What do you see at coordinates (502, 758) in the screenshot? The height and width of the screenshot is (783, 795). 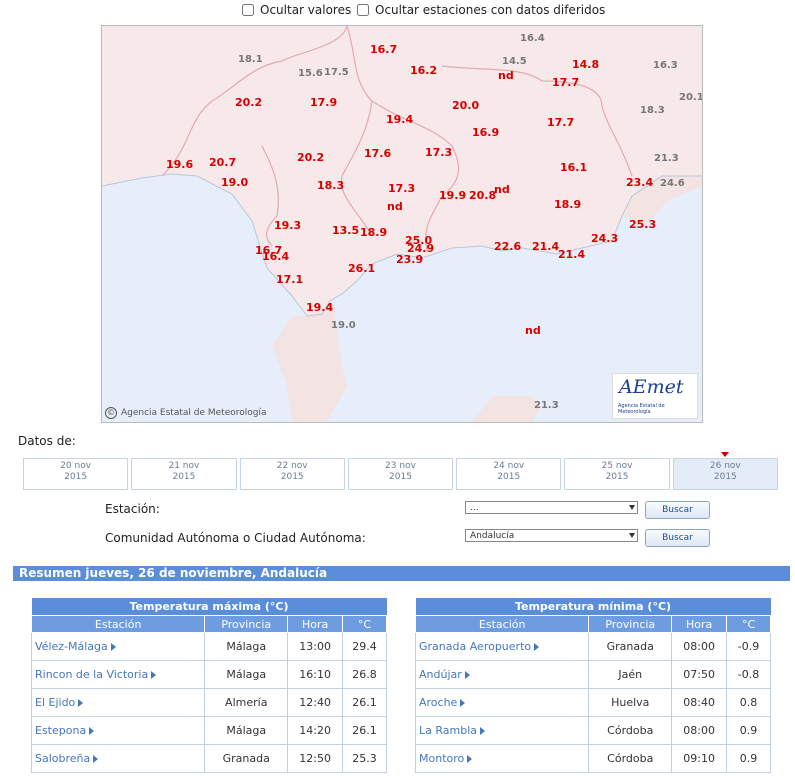 I see `station-link: Montoro` at bounding box center [502, 758].